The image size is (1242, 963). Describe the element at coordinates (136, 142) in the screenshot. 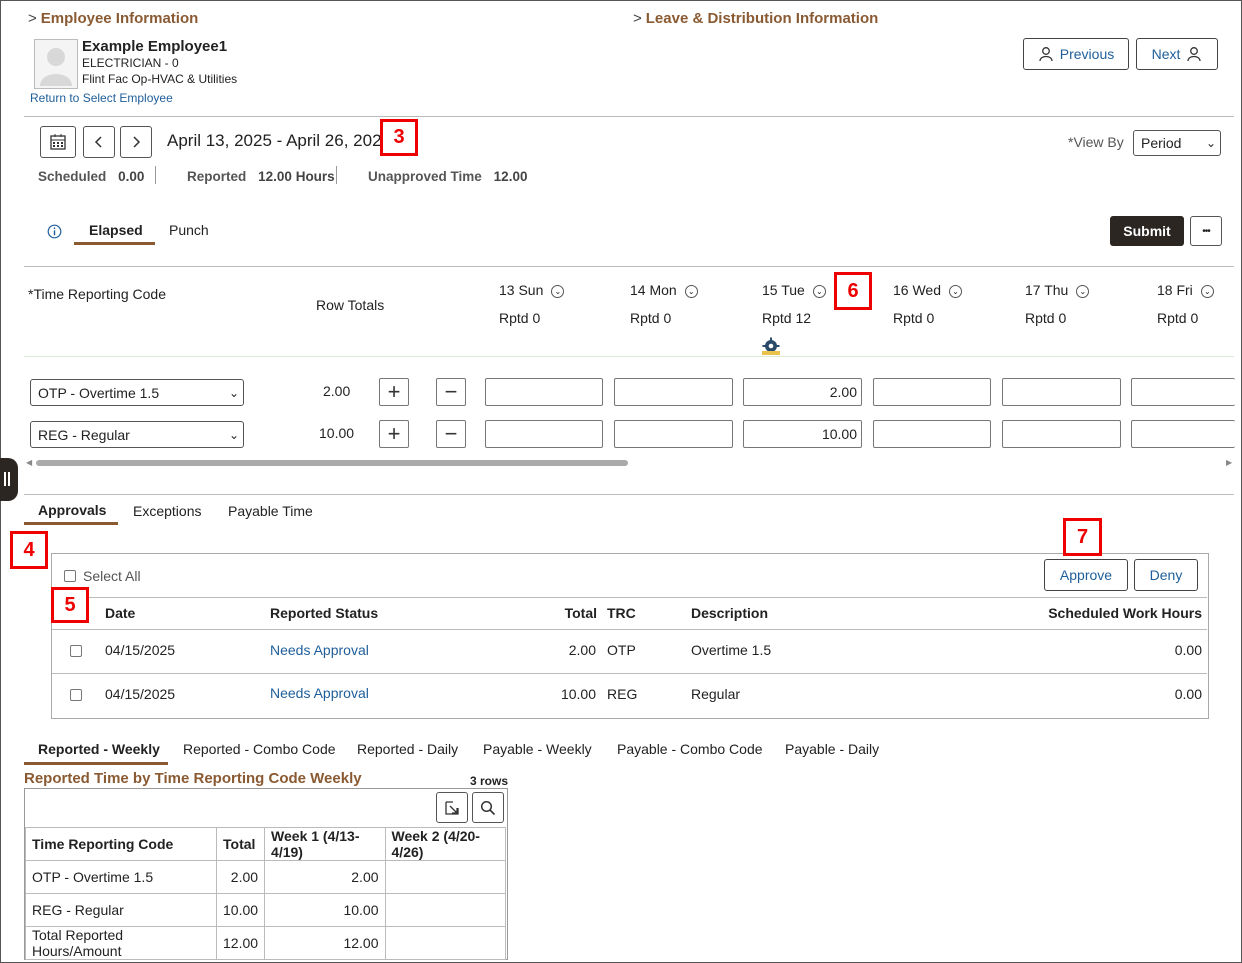

I see `next-period-button` at that location.